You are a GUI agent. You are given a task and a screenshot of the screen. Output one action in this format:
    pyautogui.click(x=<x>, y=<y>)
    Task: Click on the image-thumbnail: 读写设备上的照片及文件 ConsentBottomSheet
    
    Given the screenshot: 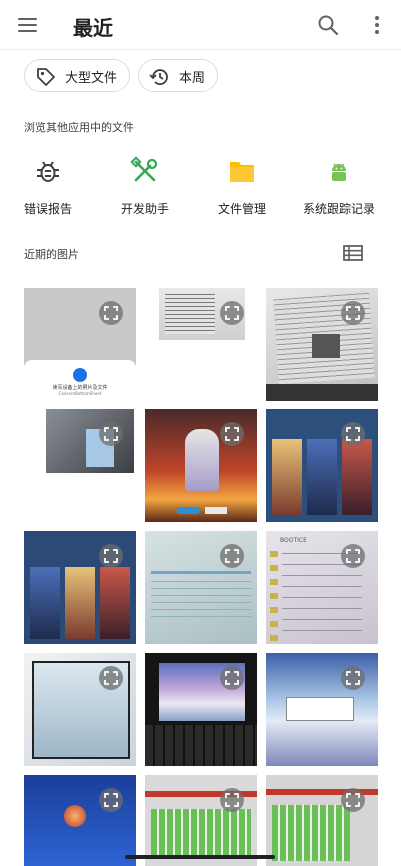 What is the action you would take?
    pyautogui.click(x=80, y=344)
    